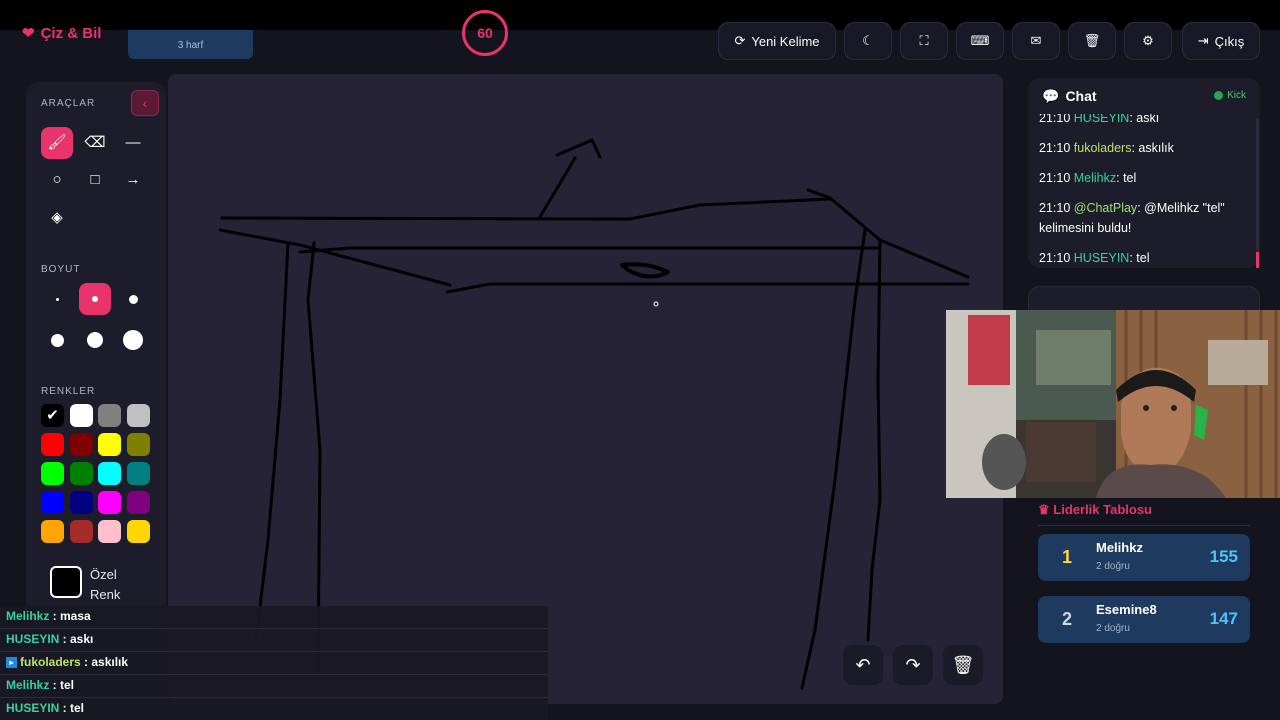 Image resolution: width=1280 pixels, height=720 pixels. I want to click on webcam-overlay, so click(1113, 404).